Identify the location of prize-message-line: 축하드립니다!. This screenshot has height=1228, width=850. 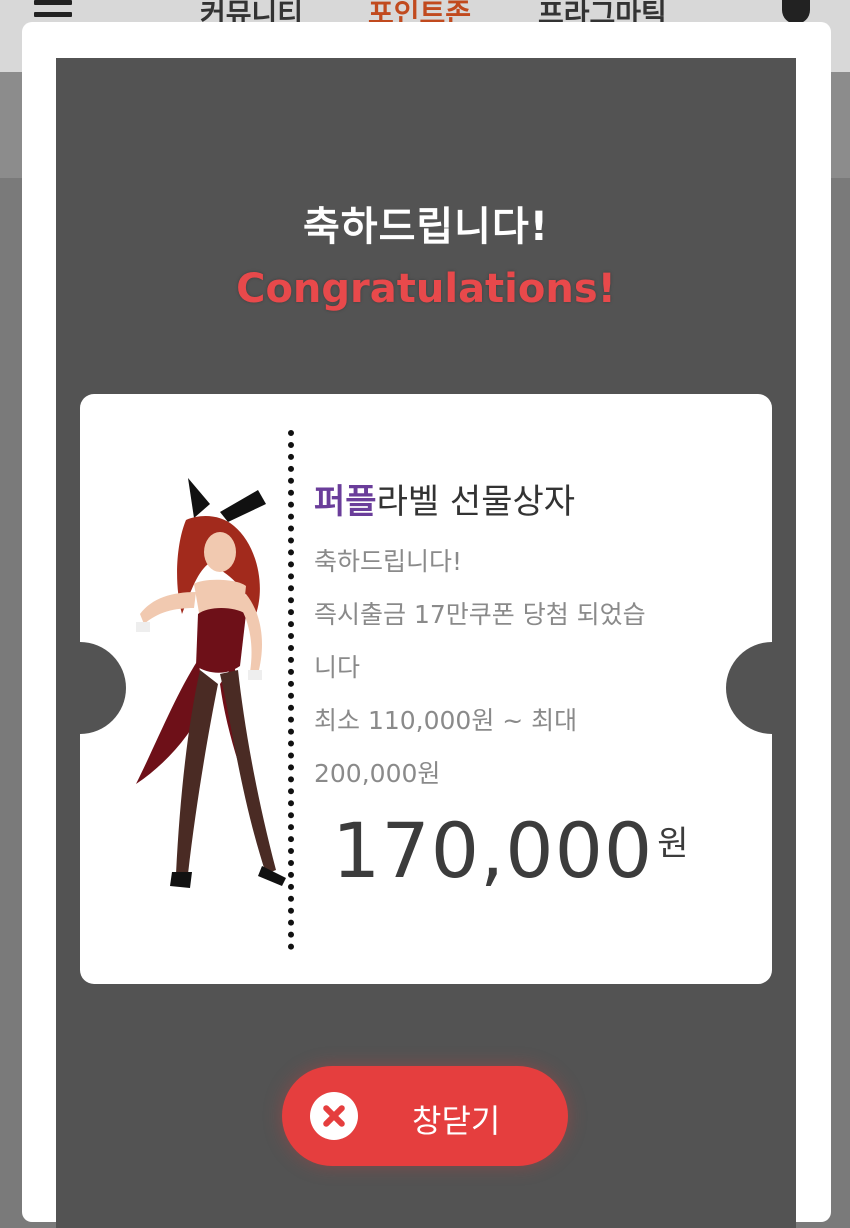
(388, 561).